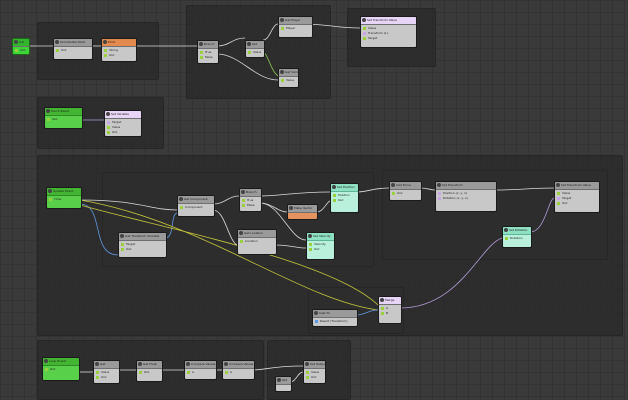  Describe the element at coordinates (314, 365) in the screenshot. I see `node-title: Set Output` at that location.